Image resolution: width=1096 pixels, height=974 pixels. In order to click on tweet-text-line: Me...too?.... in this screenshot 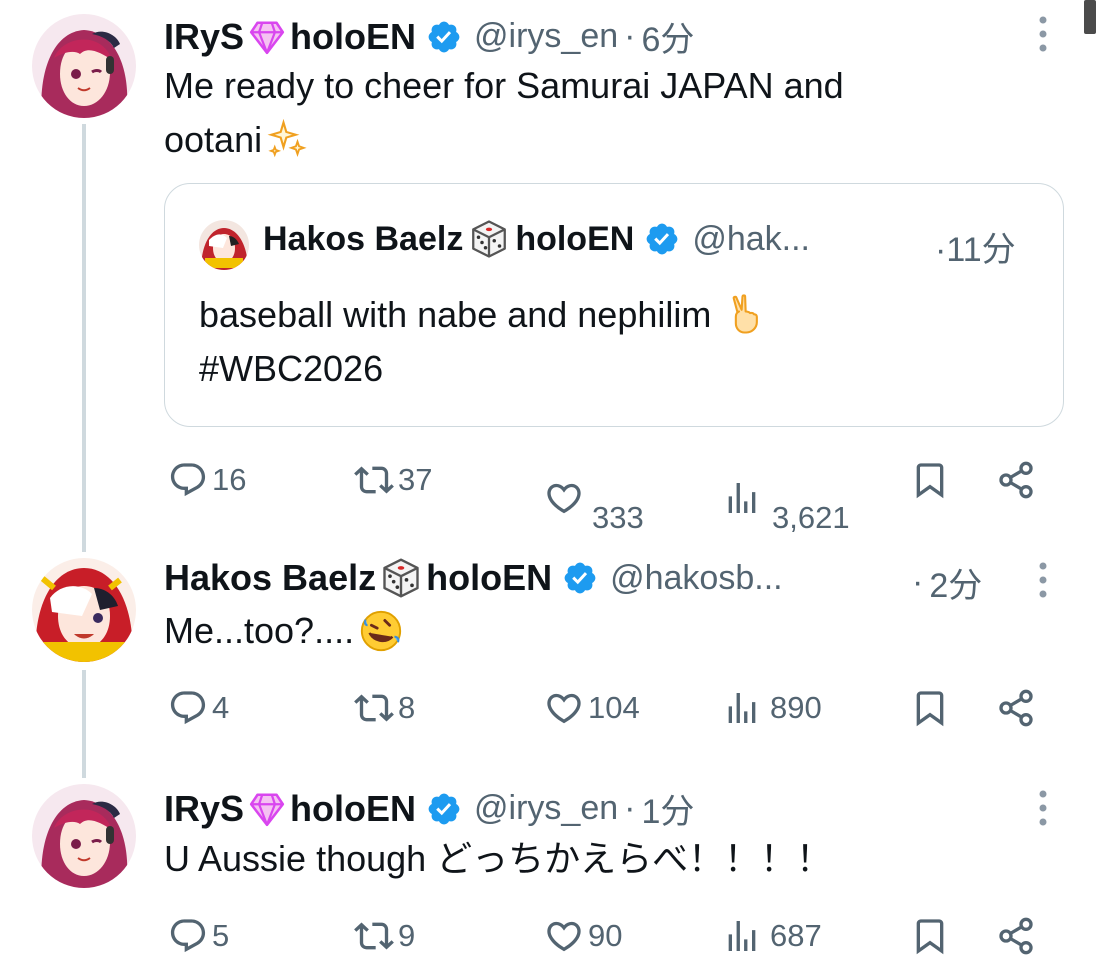, I will do `click(259, 630)`.